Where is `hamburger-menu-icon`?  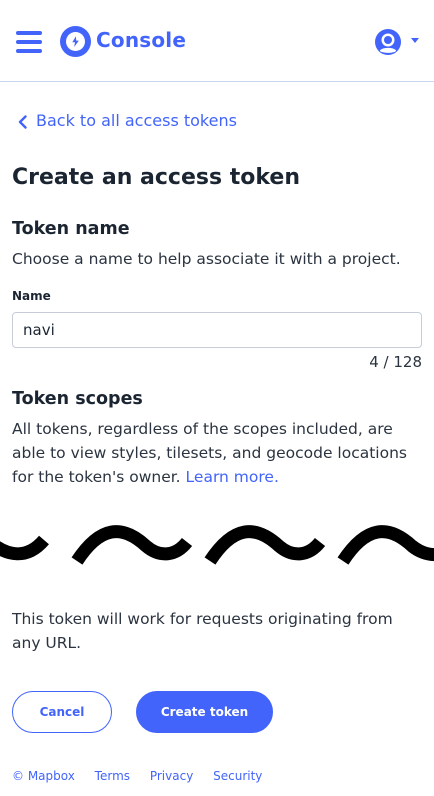
hamburger-menu-icon is located at coordinates (29, 41).